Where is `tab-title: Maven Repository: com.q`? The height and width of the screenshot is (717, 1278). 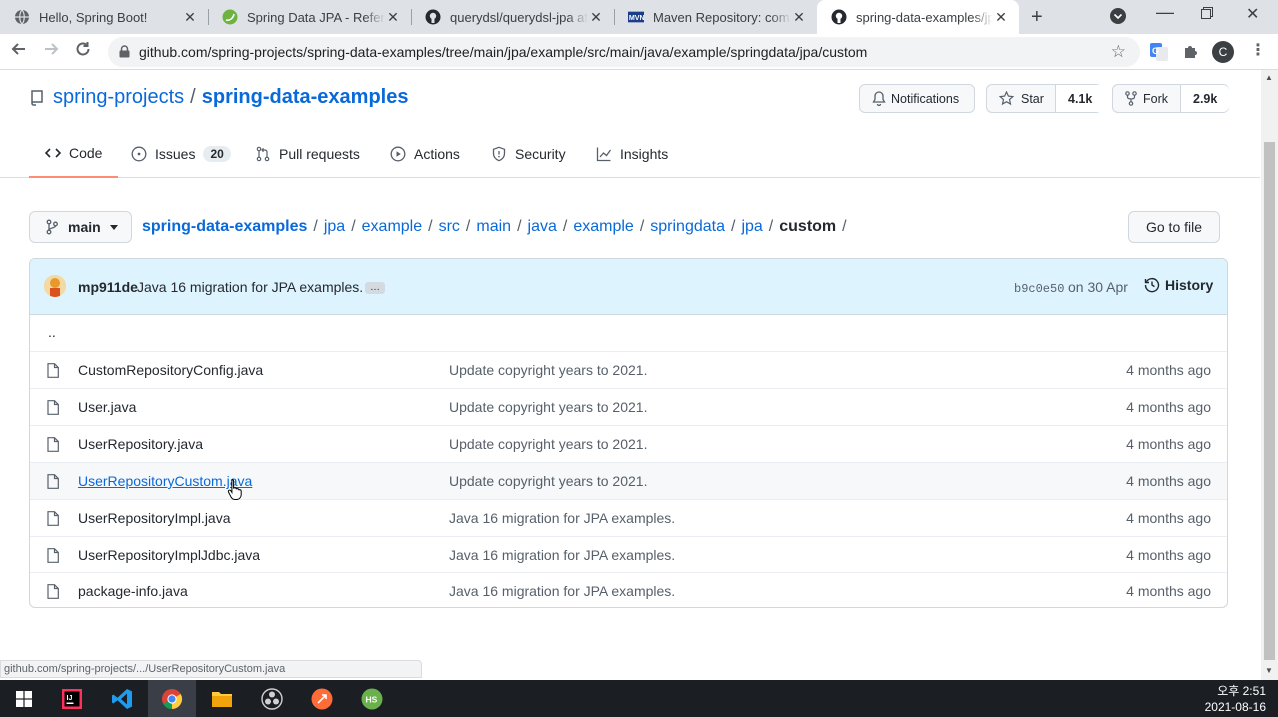 tab-title: Maven Repository: com.q is located at coordinates (722, 17).